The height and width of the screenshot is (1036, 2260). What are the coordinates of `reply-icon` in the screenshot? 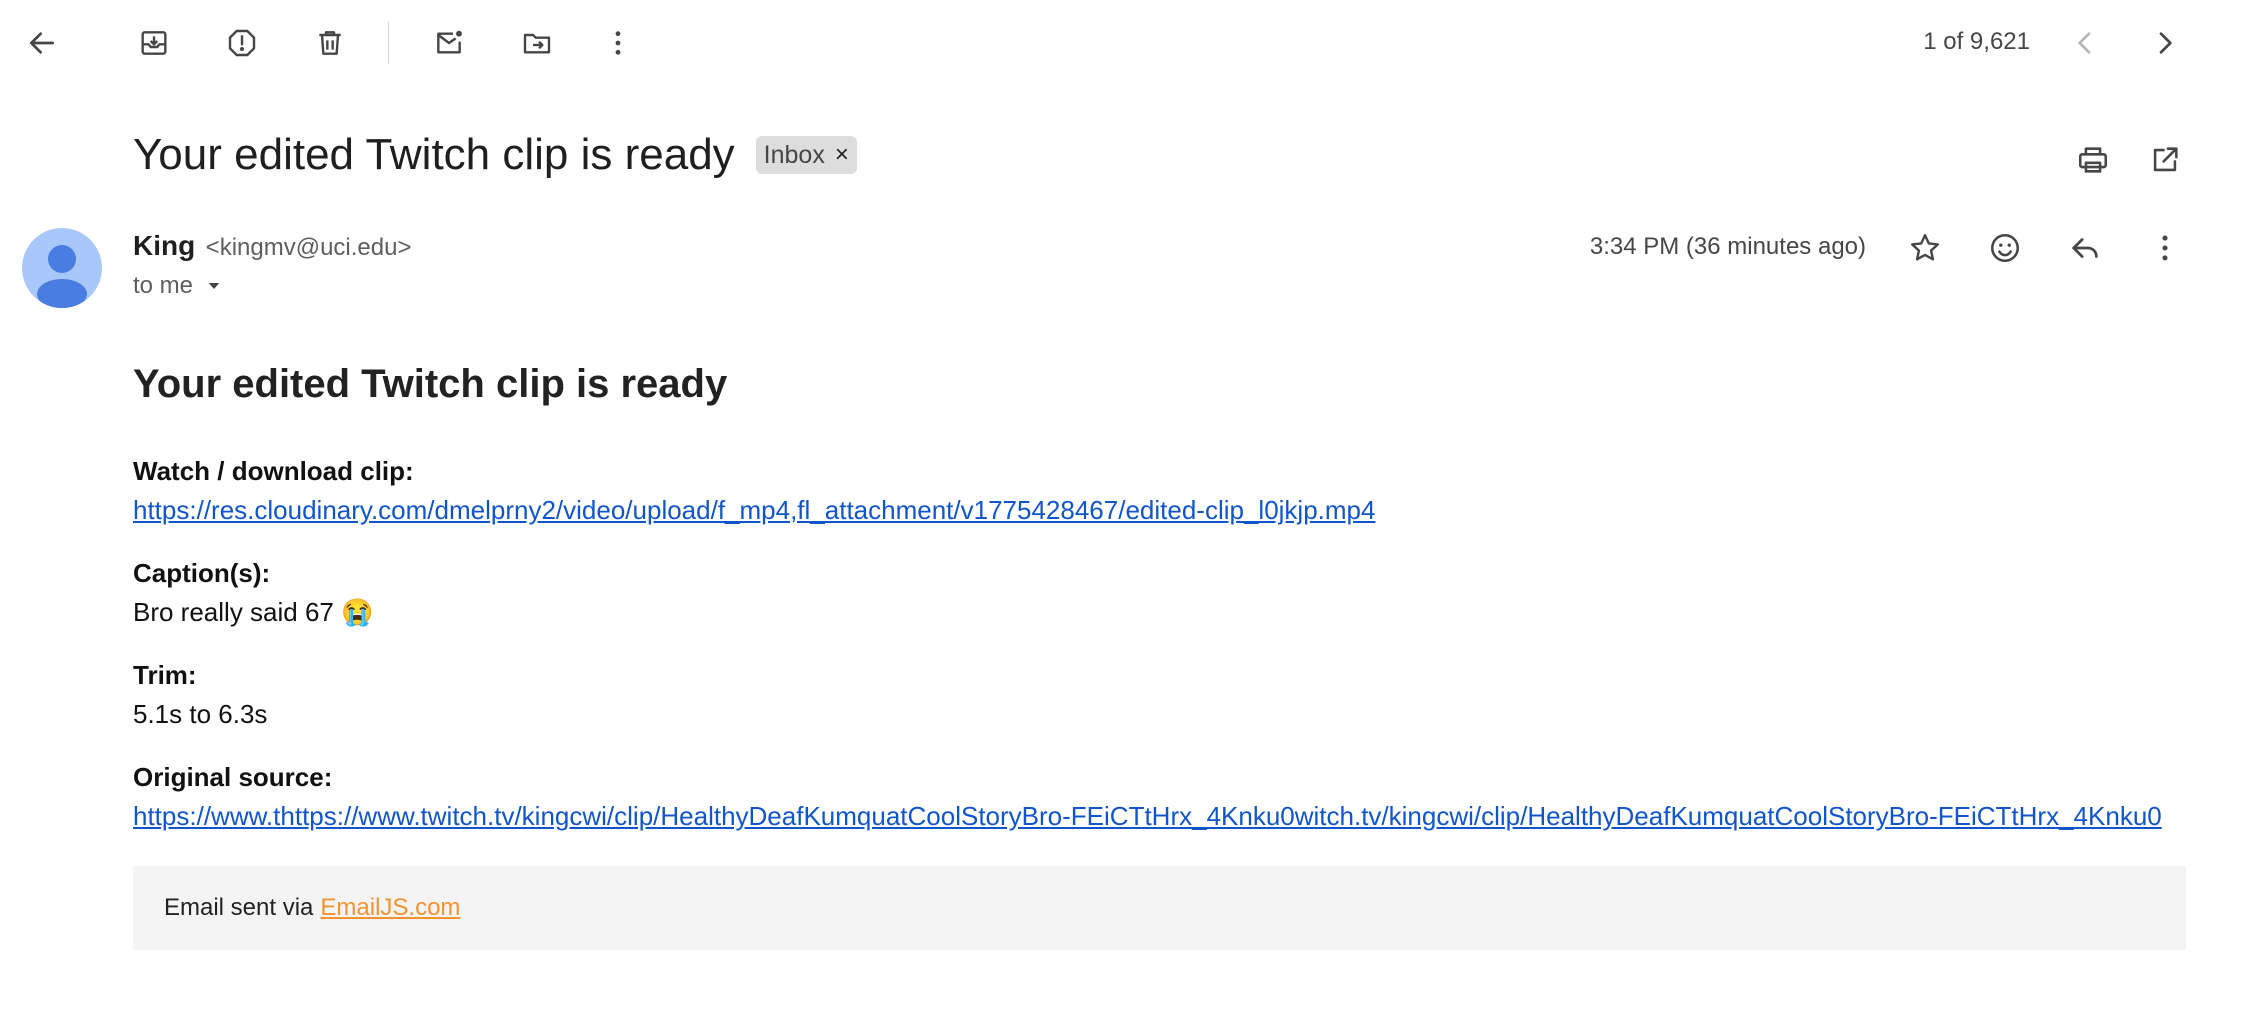 It's located at (2085, 248).